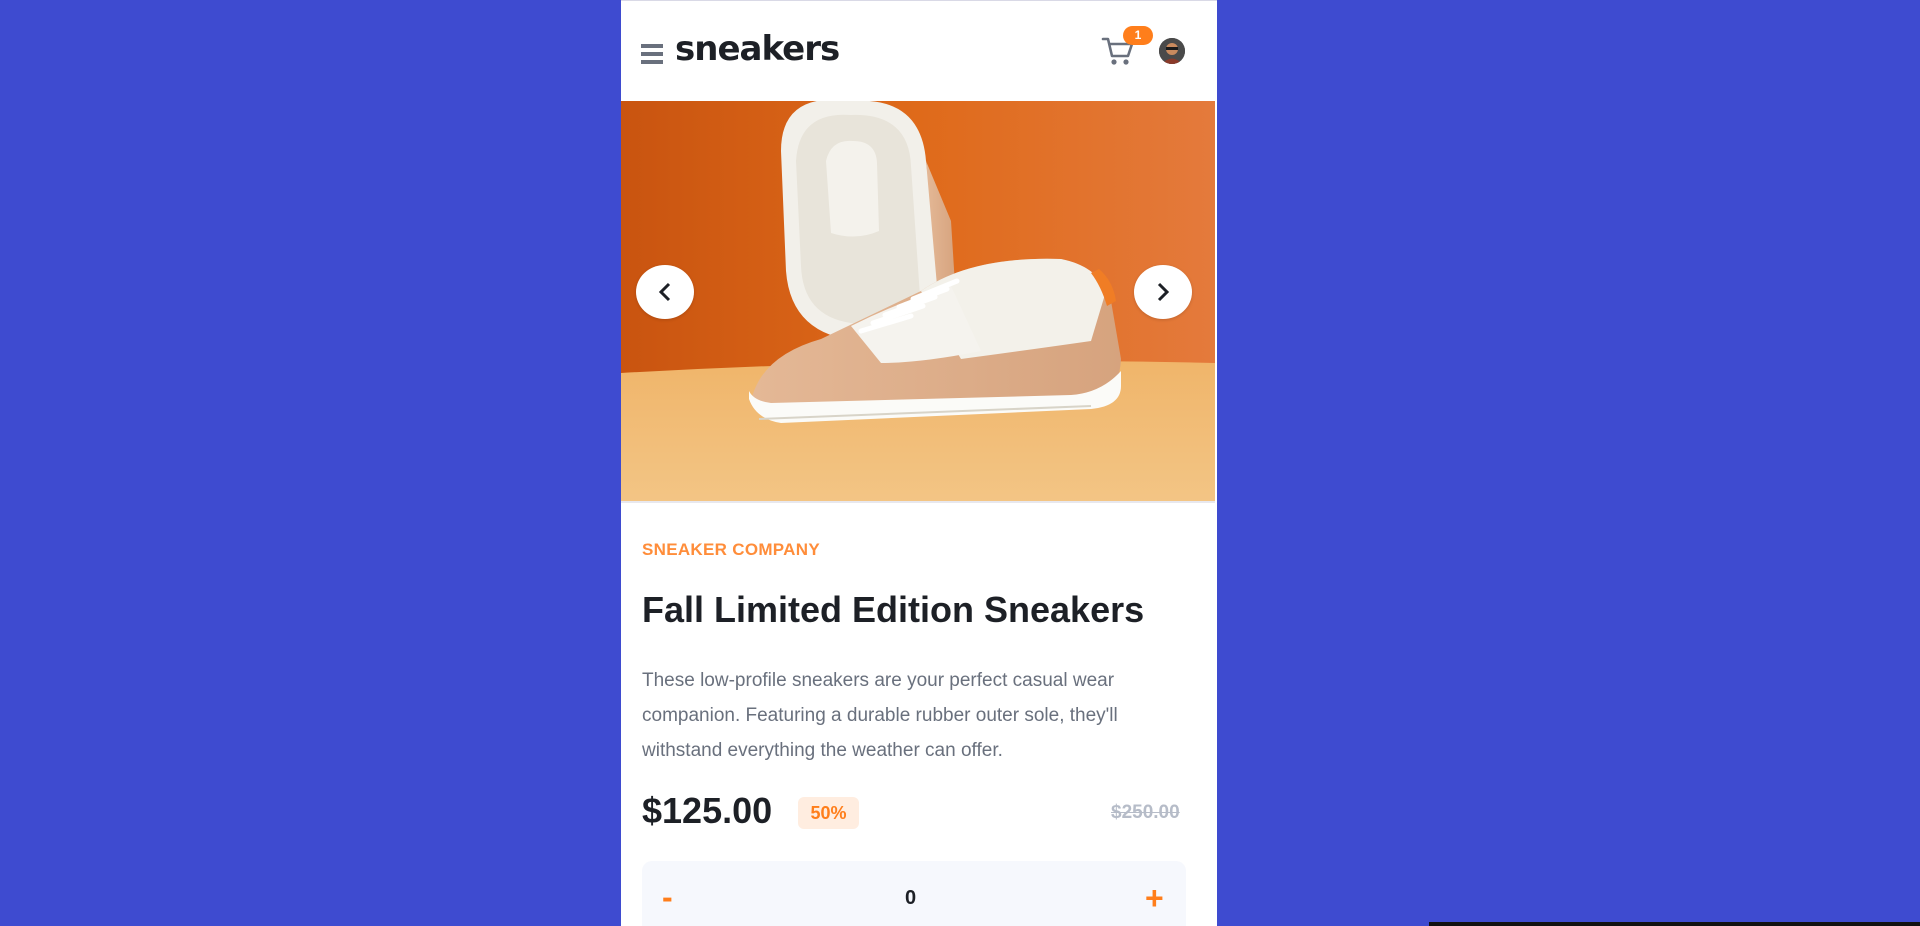  I want to click on quantity-stepper: - 0 +, so click(914, 893).